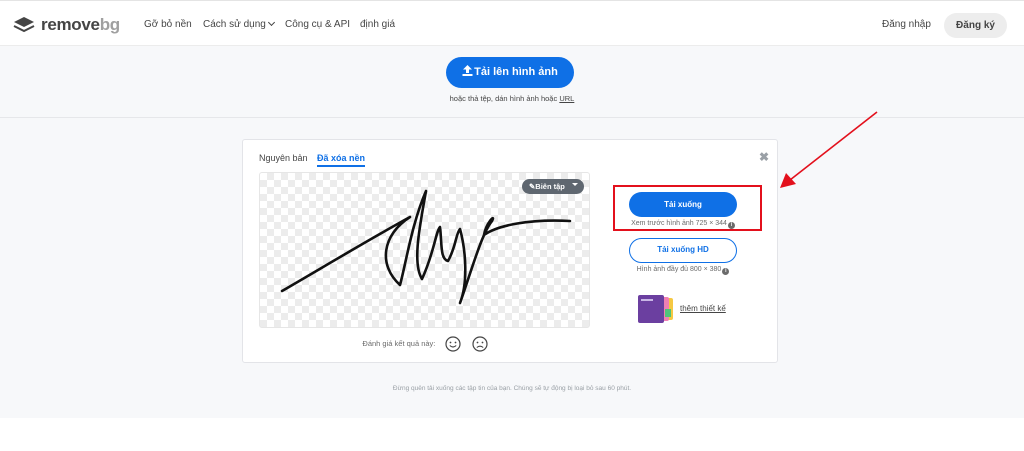 This screenshot has height=451, width=1024. I want to click on nav-tools-api: Công cụ & API, so click(317, 24).